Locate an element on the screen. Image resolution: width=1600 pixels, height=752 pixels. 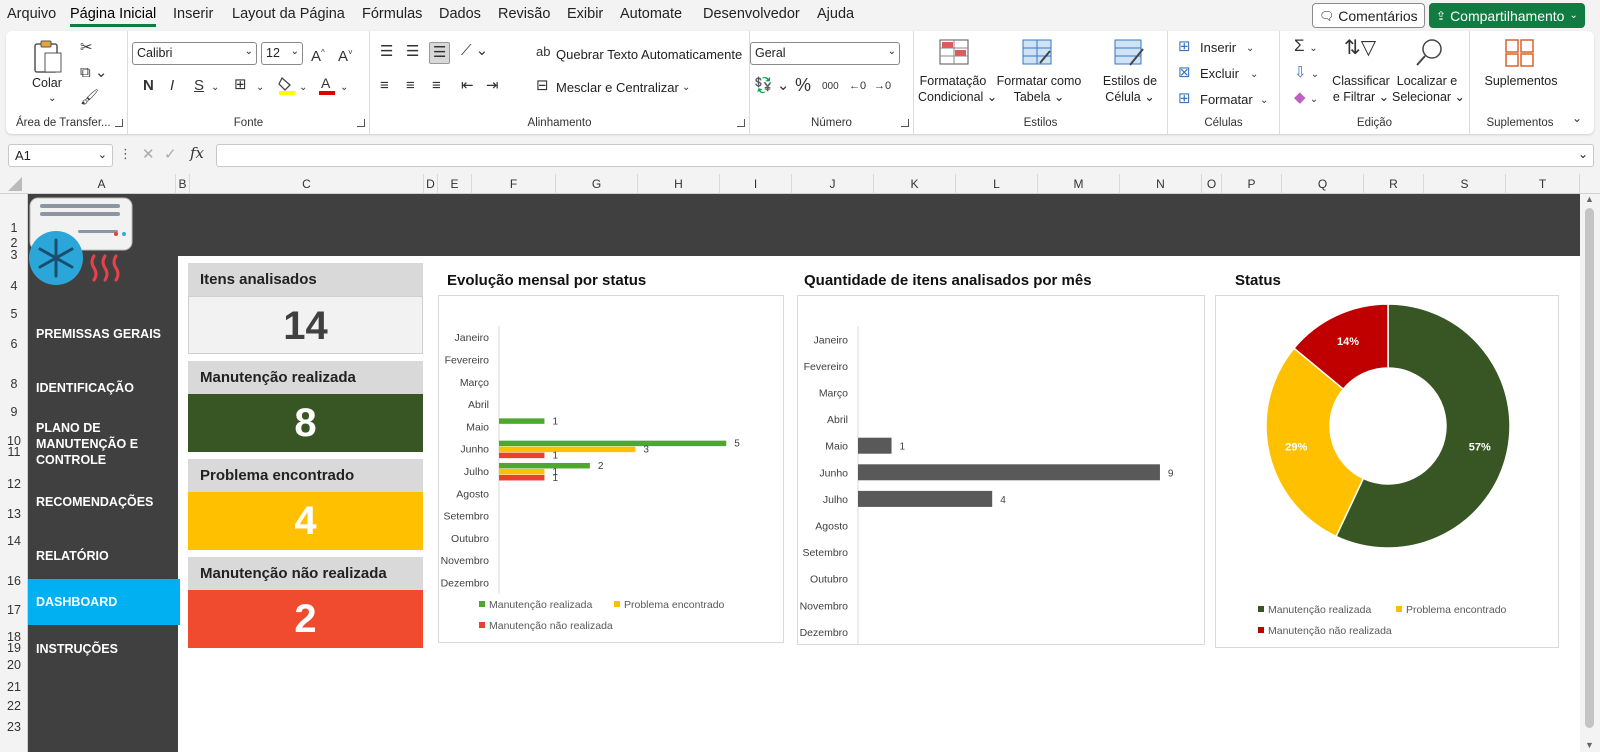
tab-pagina-inicial: Página Inicial is located at coordinates (113, 16).